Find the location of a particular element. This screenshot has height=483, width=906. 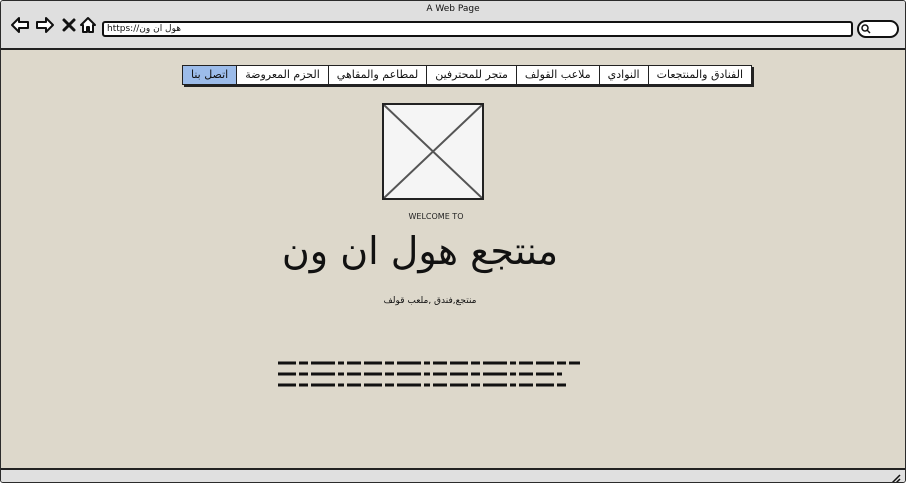

tab-hotels-resorts: الفنادق والمنتجعات is located at coordinates (699, 75).